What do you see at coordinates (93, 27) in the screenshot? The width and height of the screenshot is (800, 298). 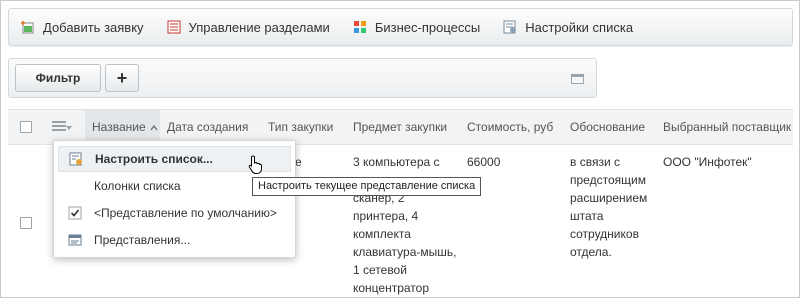 I see `add-request-label: Добавить заявку` at bounding box center [93, 27].